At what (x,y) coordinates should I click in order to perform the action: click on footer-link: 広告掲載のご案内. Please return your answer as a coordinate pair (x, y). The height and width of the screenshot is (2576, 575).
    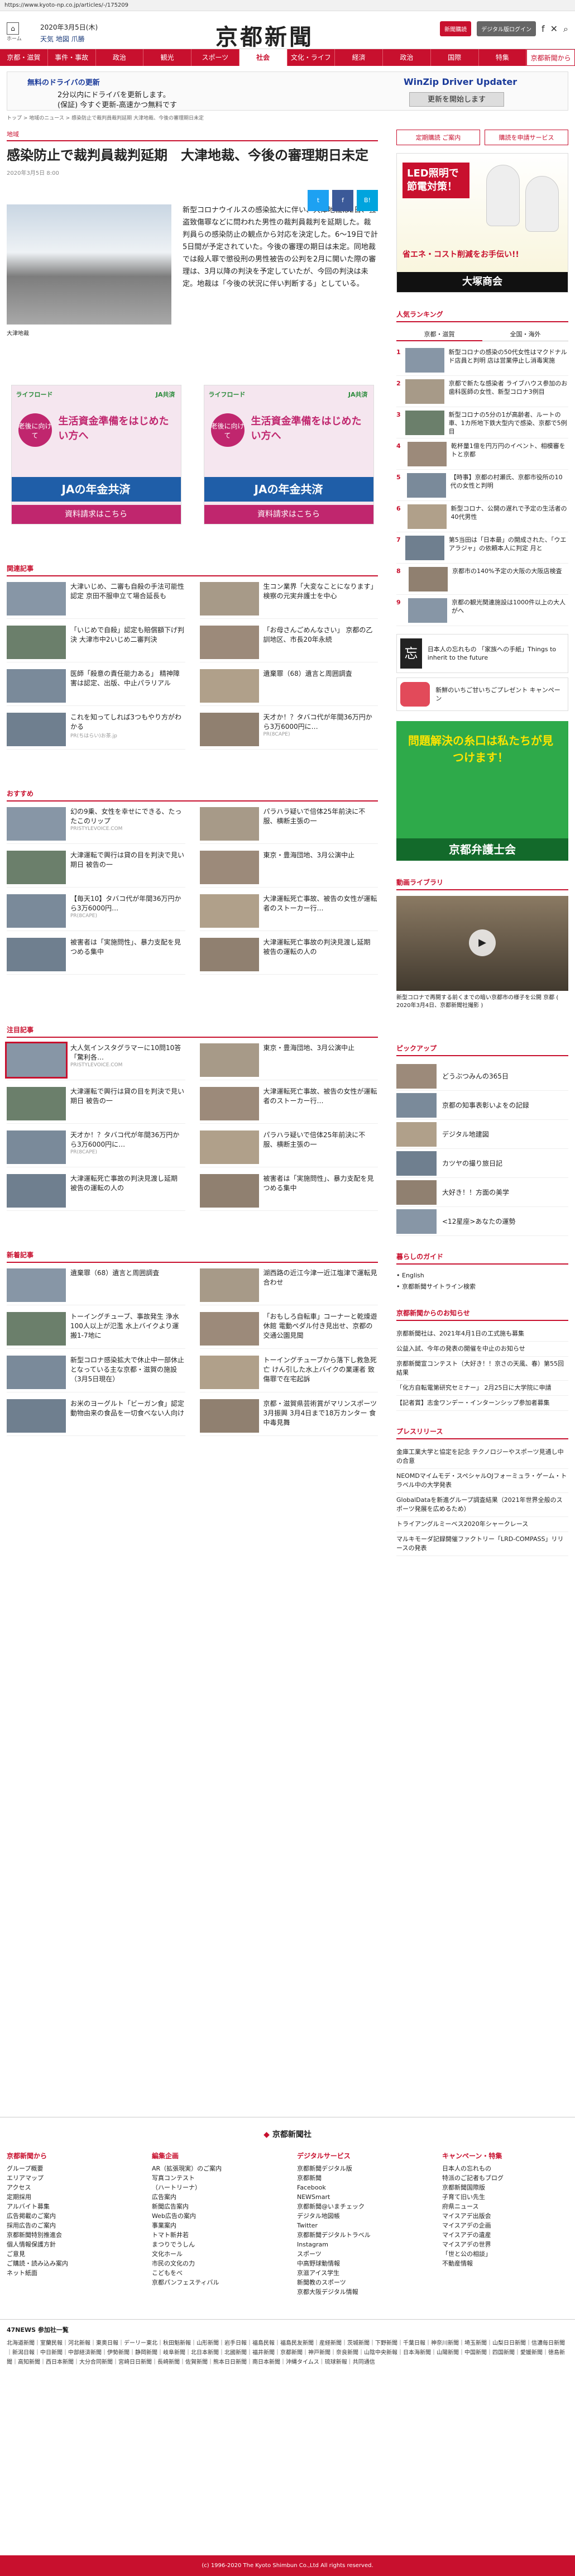
    Looking at the image, I should click on (68, 2216).